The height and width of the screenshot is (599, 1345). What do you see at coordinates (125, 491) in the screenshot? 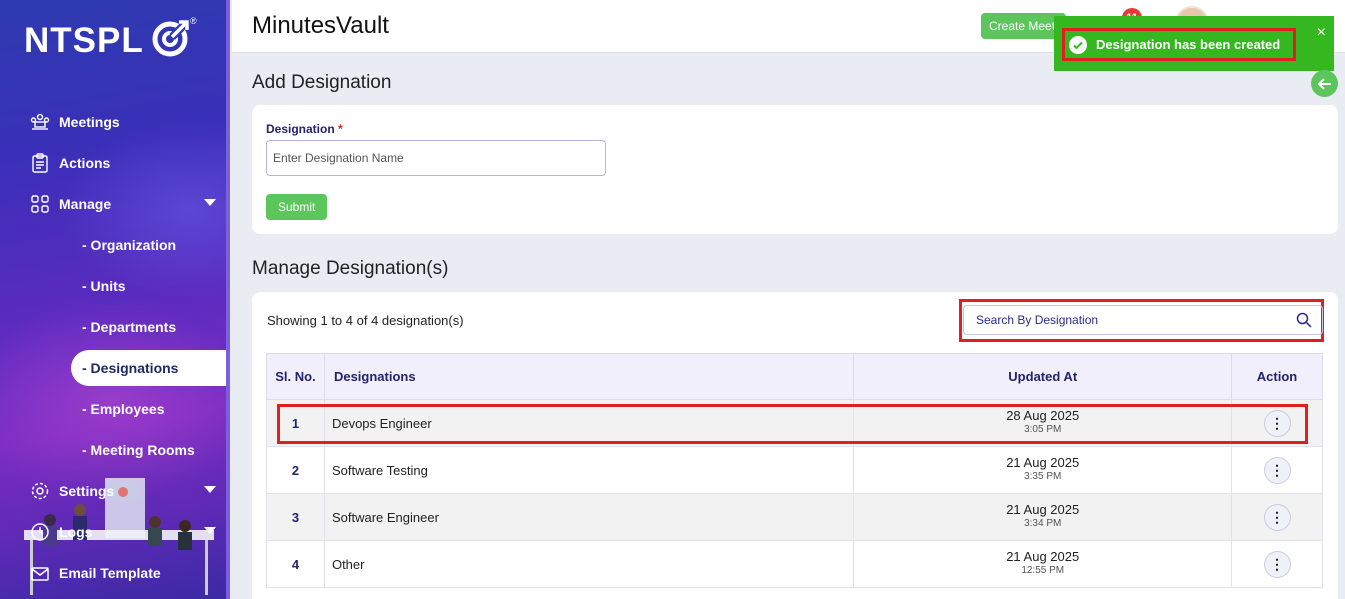
I see `sidebar-item-settings: Settings` at bounding box center [125, 491].